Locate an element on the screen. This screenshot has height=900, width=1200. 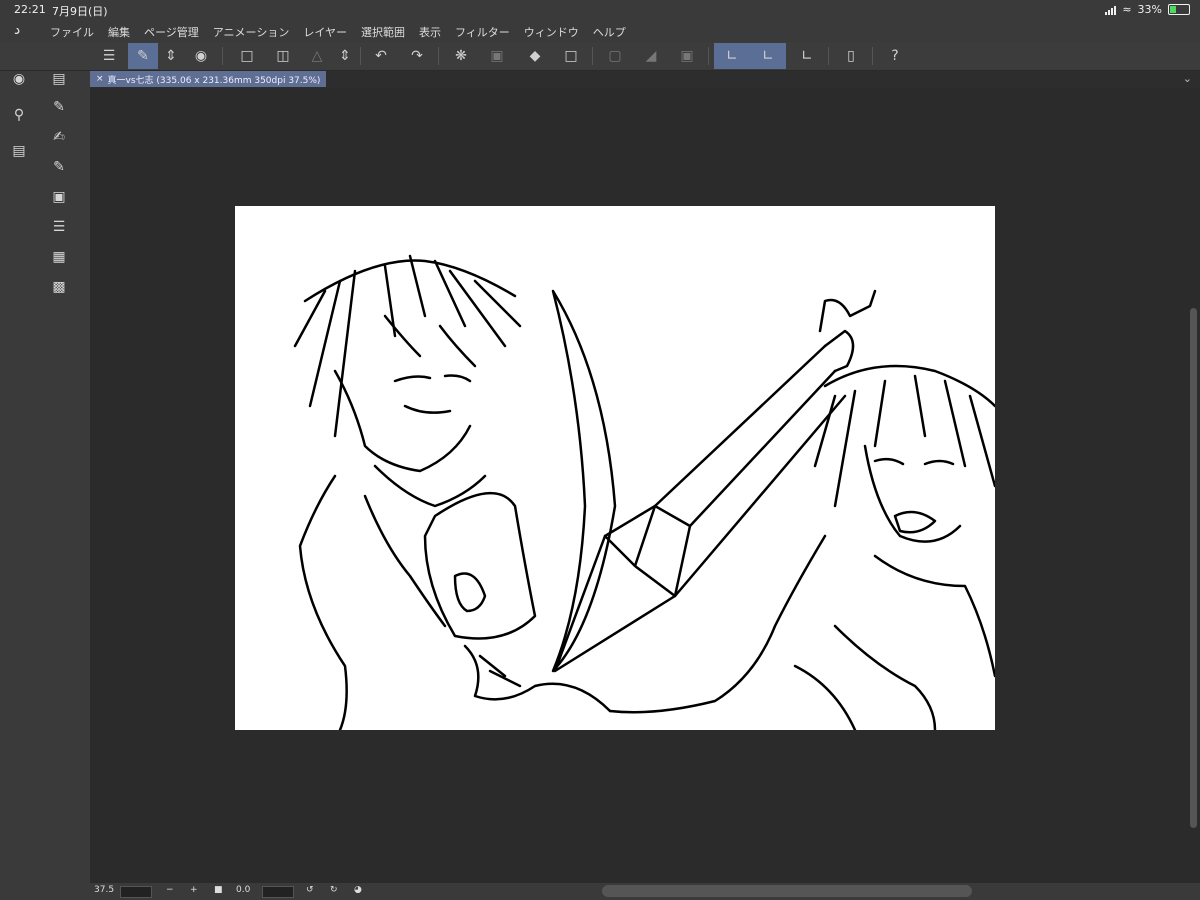
horizontal-scroll-thumb is located at coordinates (787, 891).